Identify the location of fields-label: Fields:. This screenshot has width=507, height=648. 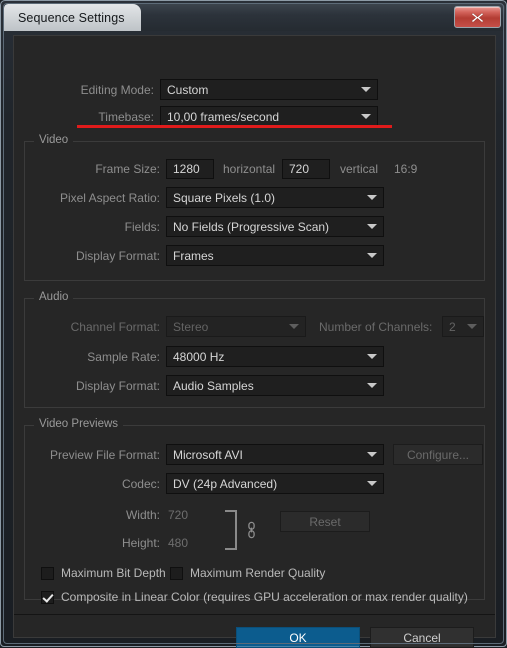
(142, 227).